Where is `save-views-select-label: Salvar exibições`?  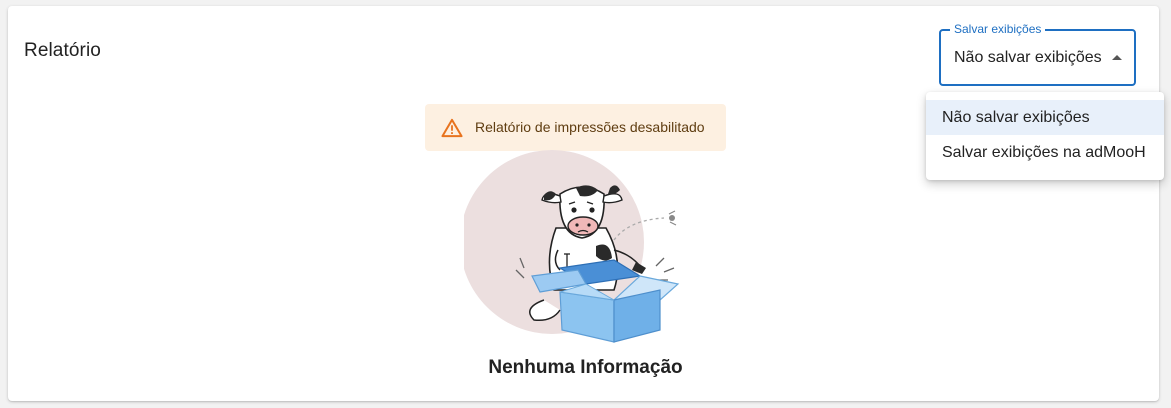 save-views-select-label: Salvar exibições is located at coordinates (998, 29).